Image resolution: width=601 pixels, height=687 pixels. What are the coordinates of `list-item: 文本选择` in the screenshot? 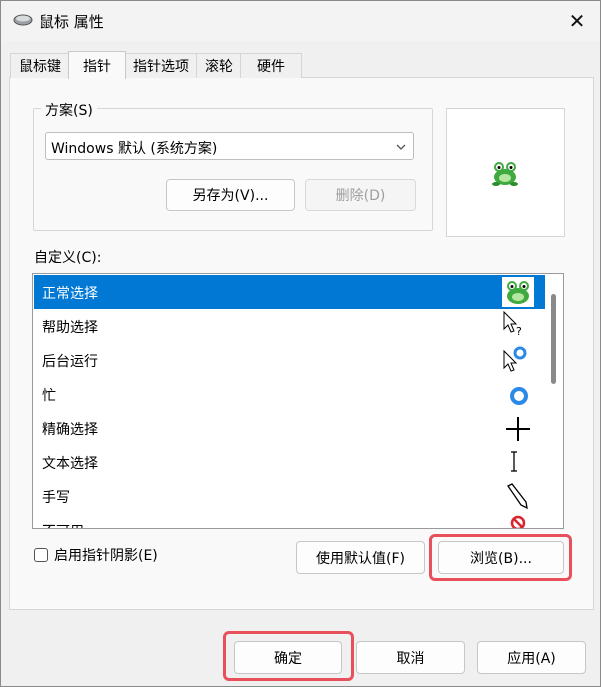 It's located at (289, 462).